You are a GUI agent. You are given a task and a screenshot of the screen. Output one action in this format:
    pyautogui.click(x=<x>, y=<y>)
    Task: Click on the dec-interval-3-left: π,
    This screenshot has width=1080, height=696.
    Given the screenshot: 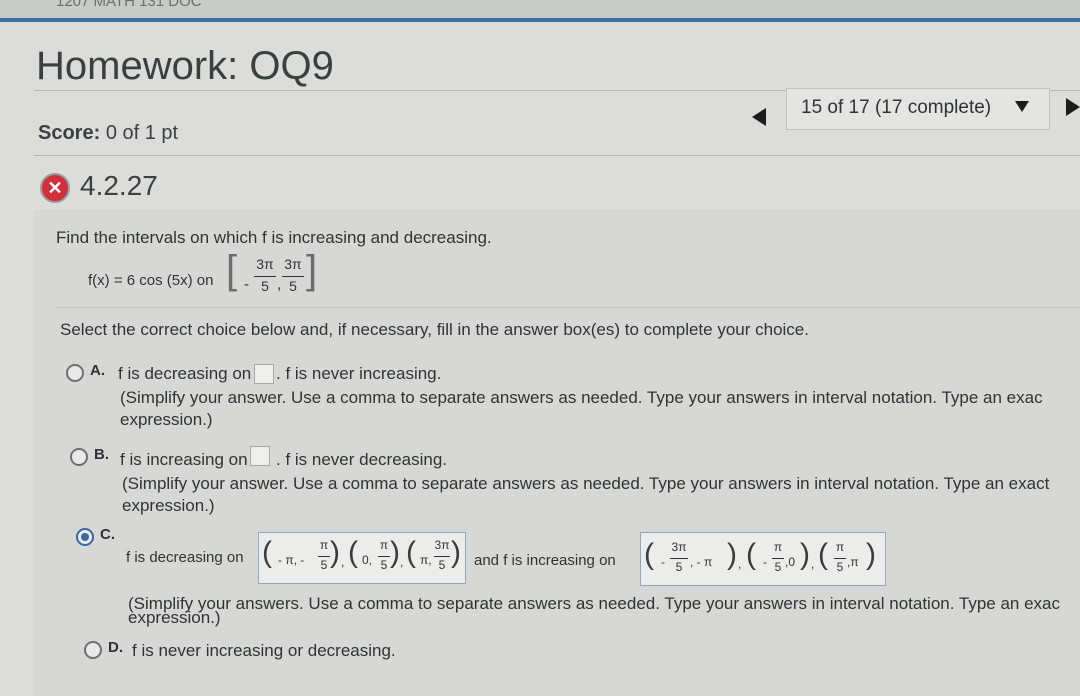 What is the action you would take?
    pyautogui.click(x=426, y=560)
    